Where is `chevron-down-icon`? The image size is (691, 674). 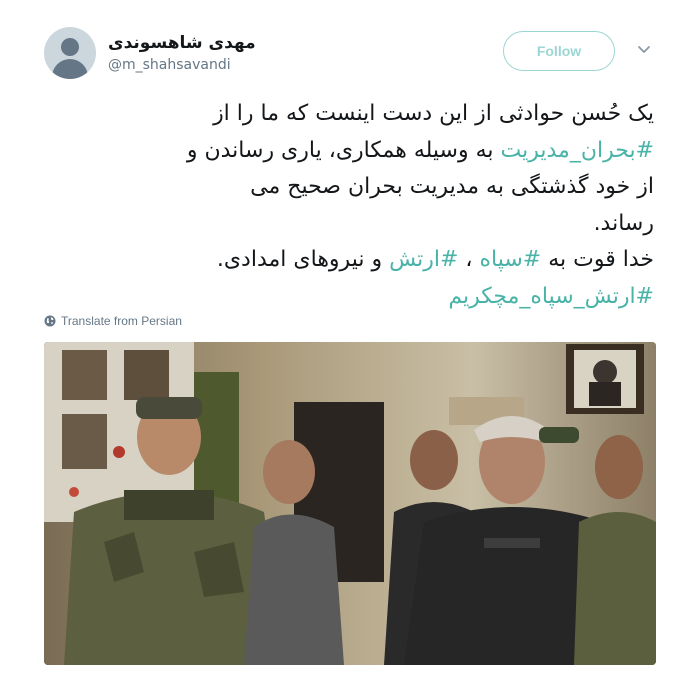 chevron-down-icon is located at coordinates (644, 49).